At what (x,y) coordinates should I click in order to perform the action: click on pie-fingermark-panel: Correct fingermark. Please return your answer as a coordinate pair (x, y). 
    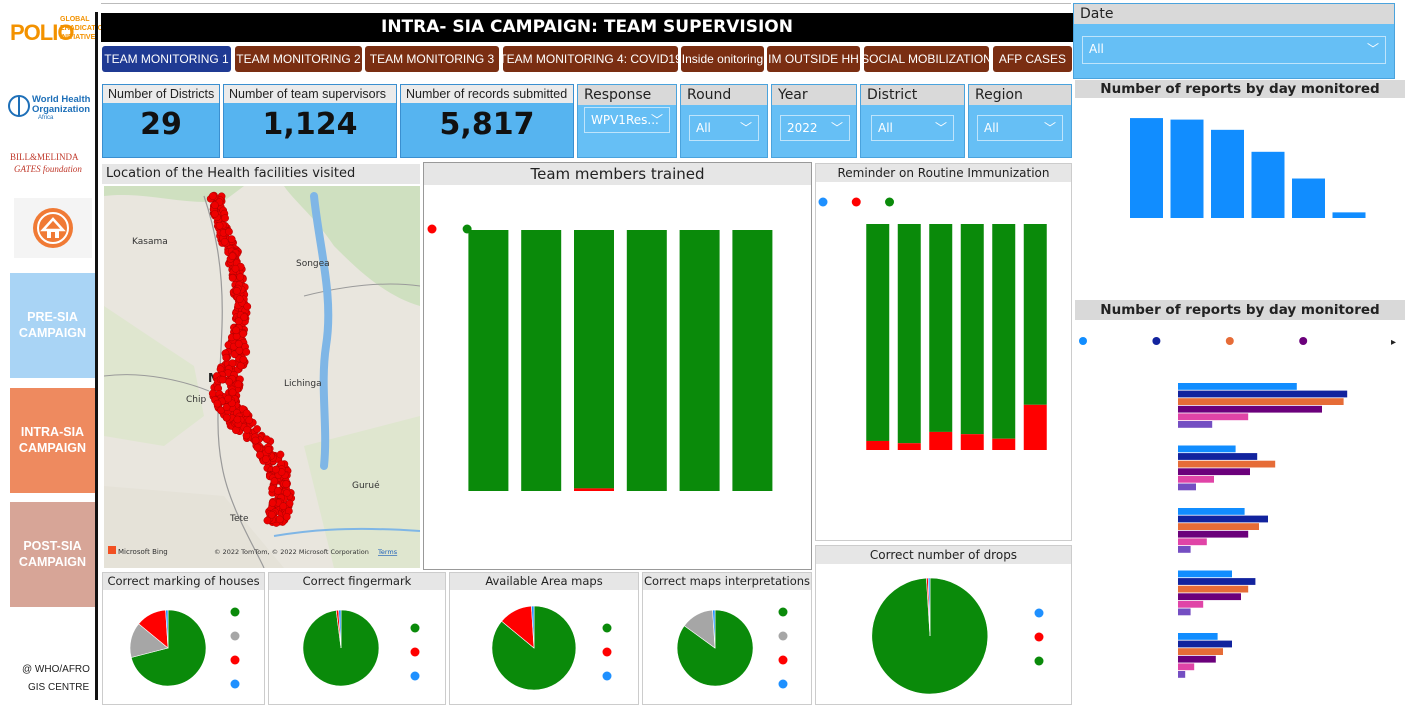
    Looking at the image, I should click on (357, 638).